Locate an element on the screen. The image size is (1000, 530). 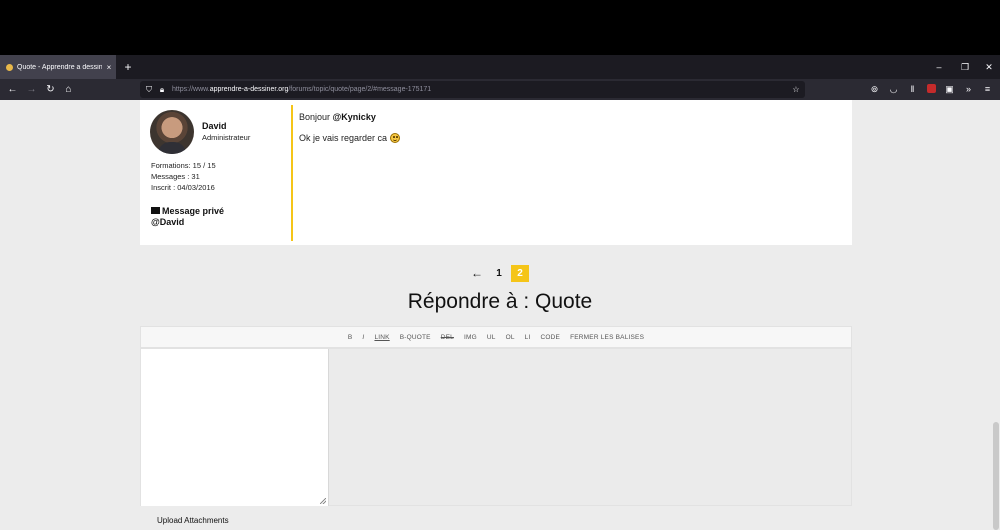
site-favicon-icon is located at coordinates (9, 67).